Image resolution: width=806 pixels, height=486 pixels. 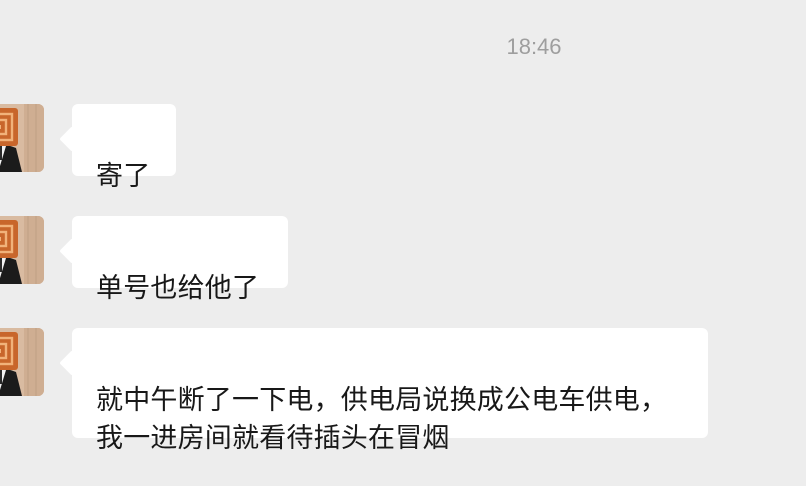 I want to click on message-bubble: 单号也给他了, so click(x=180, y=260).